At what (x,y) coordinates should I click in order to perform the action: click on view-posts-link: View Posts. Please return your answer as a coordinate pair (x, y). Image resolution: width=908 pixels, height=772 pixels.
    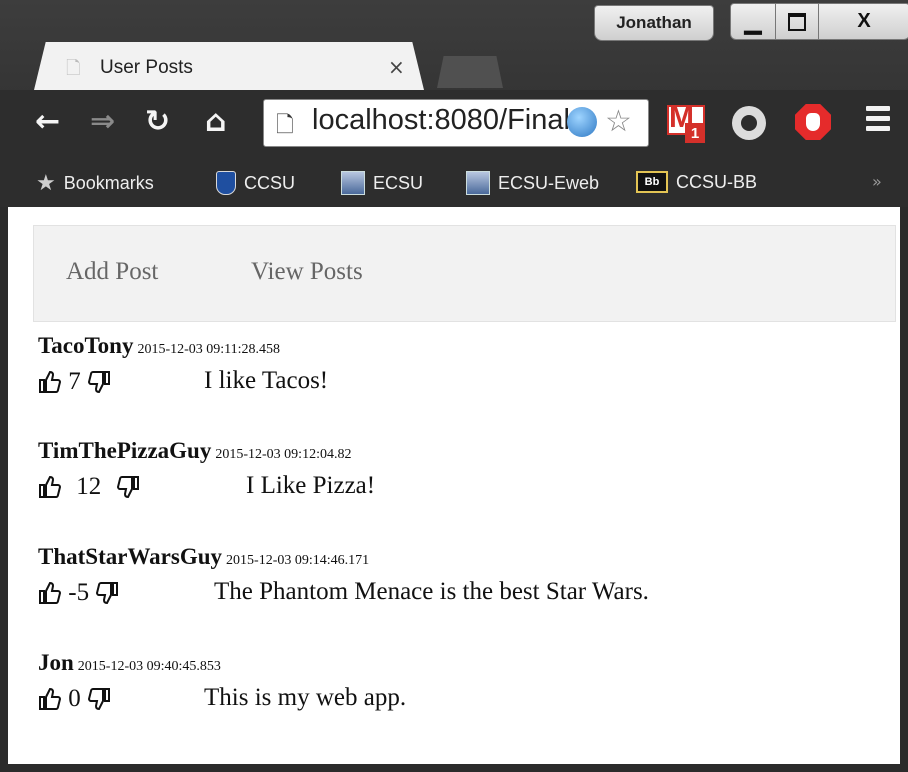
    Looking at the image, I should click on (307, 272).